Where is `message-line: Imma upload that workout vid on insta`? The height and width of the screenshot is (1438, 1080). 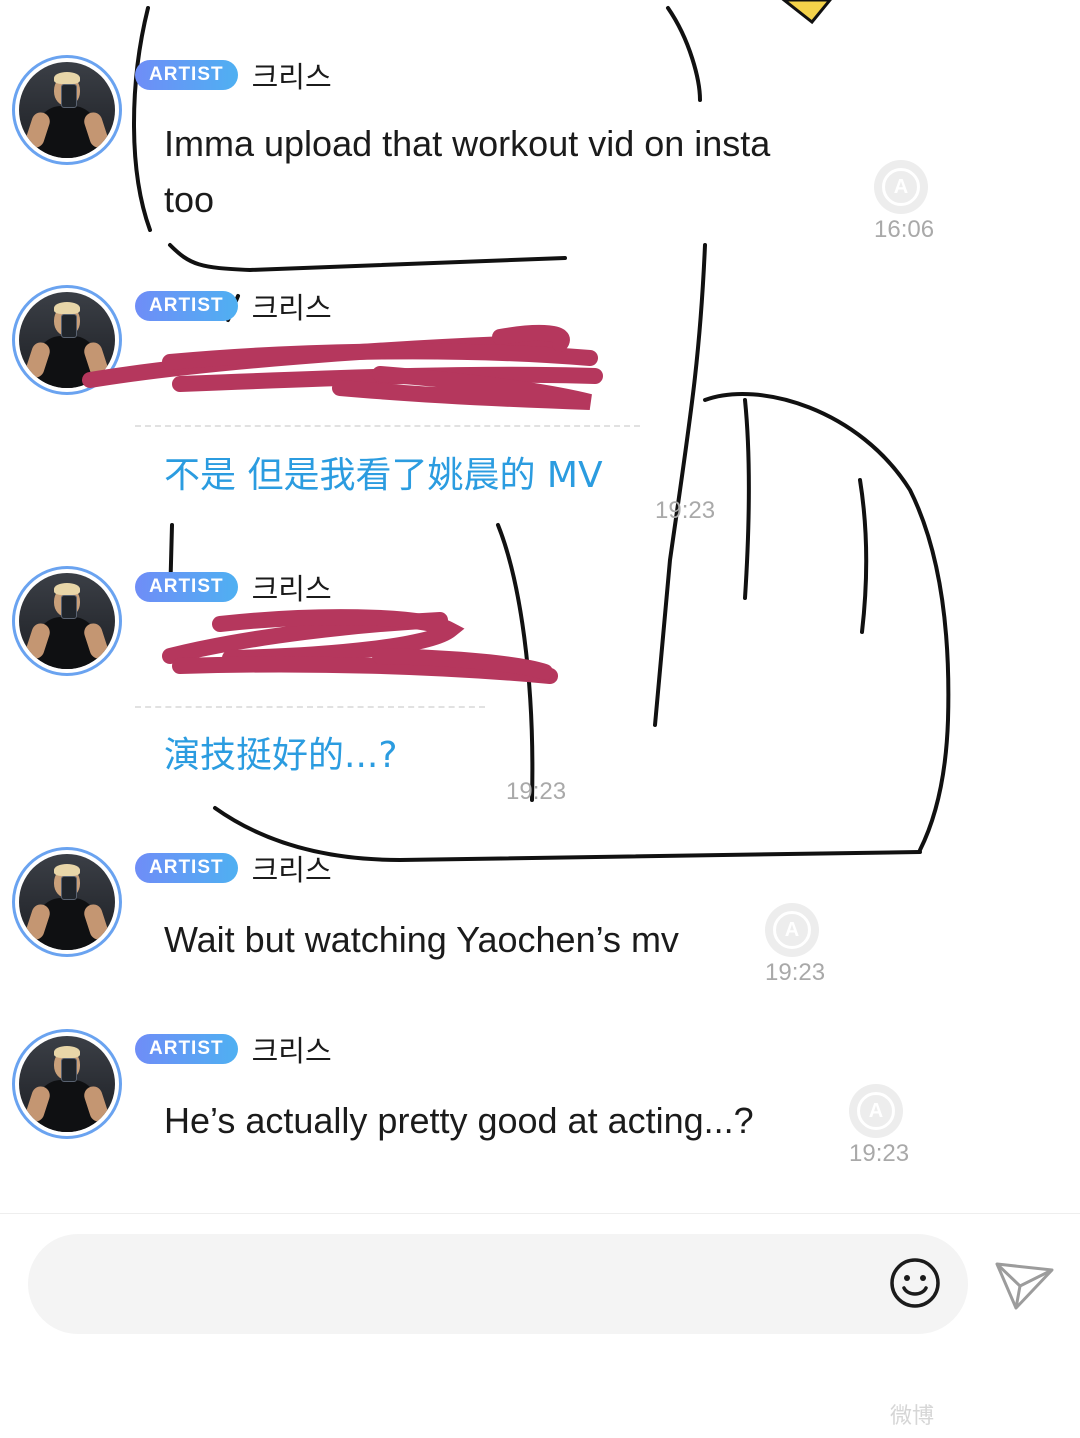 message-line: Imma upload that workout vid on insta is located at coordinates (467, 143).